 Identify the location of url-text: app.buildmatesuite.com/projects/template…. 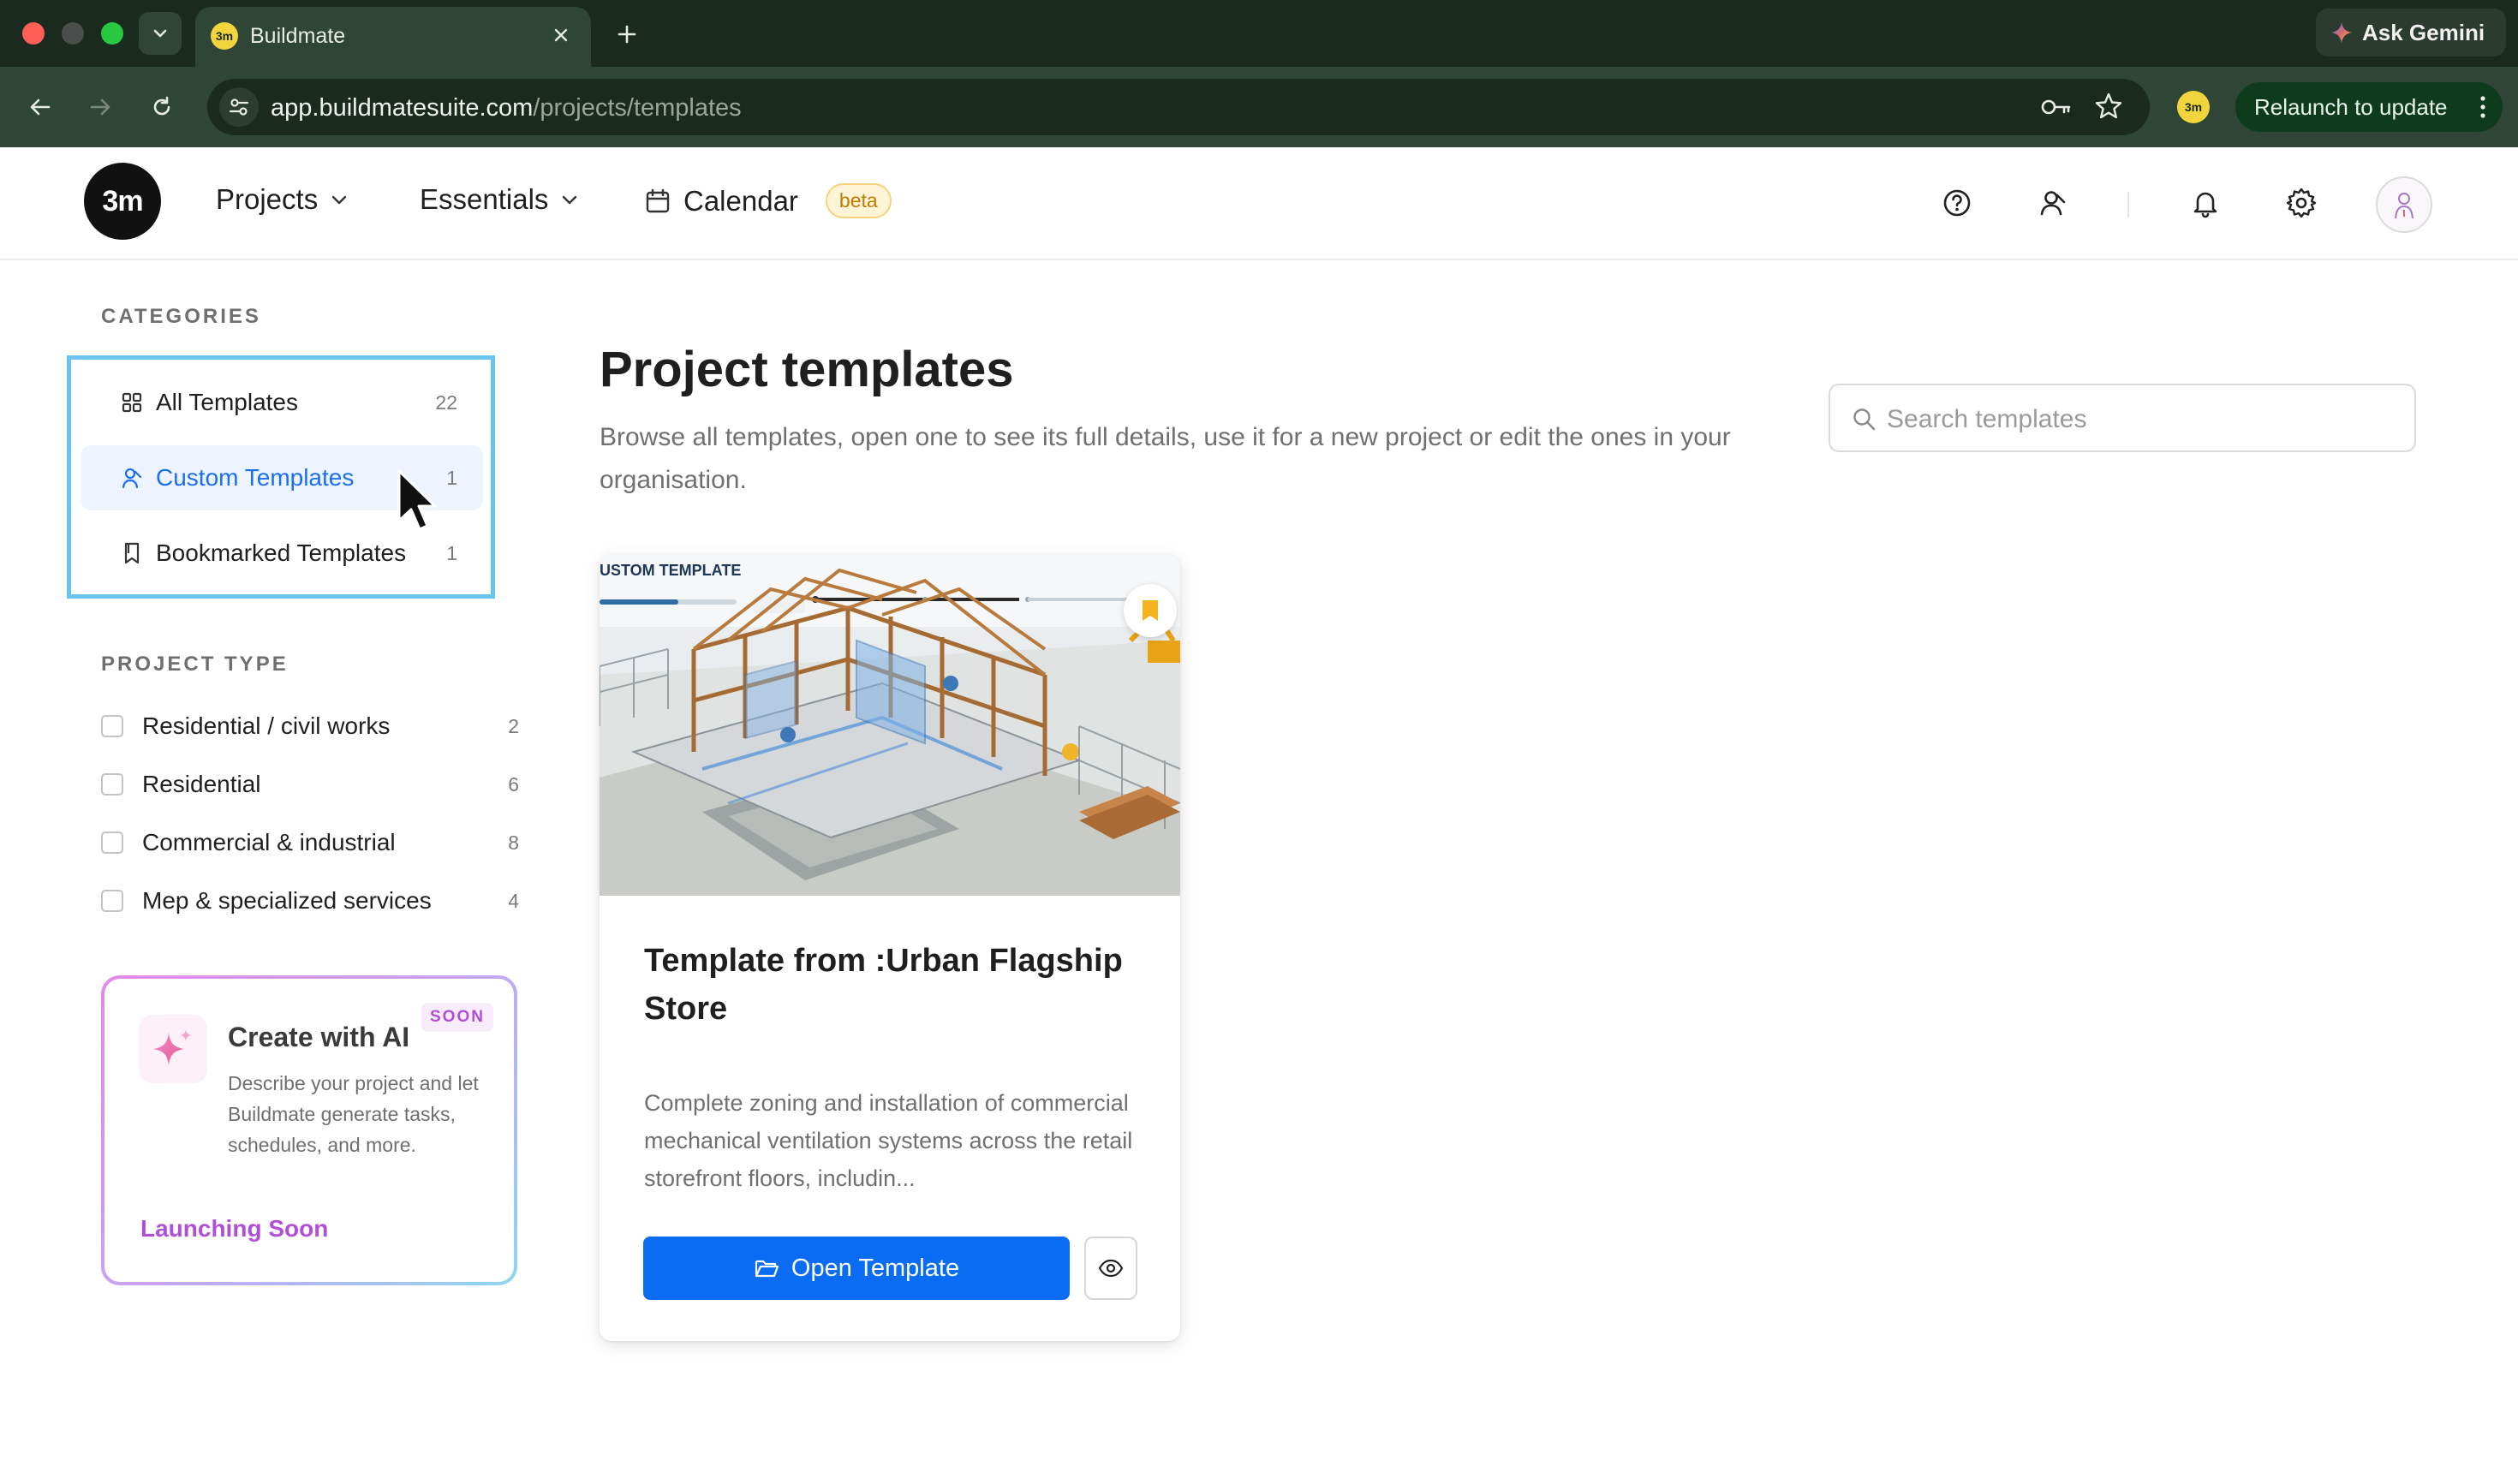
(506, 108).